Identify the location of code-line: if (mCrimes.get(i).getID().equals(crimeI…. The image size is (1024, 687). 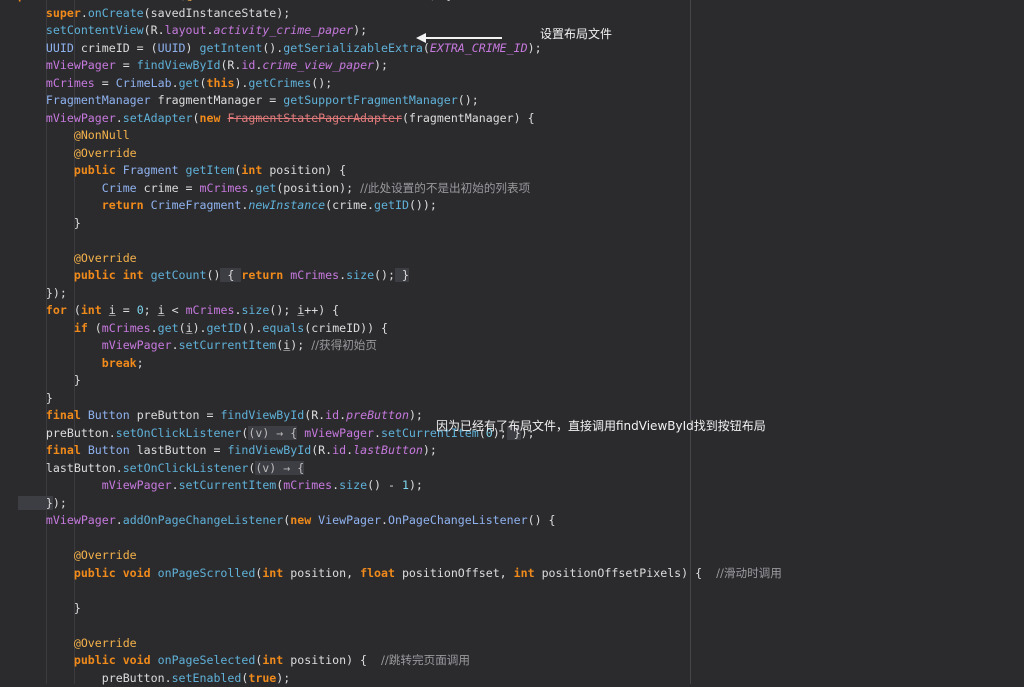
(400, 329).